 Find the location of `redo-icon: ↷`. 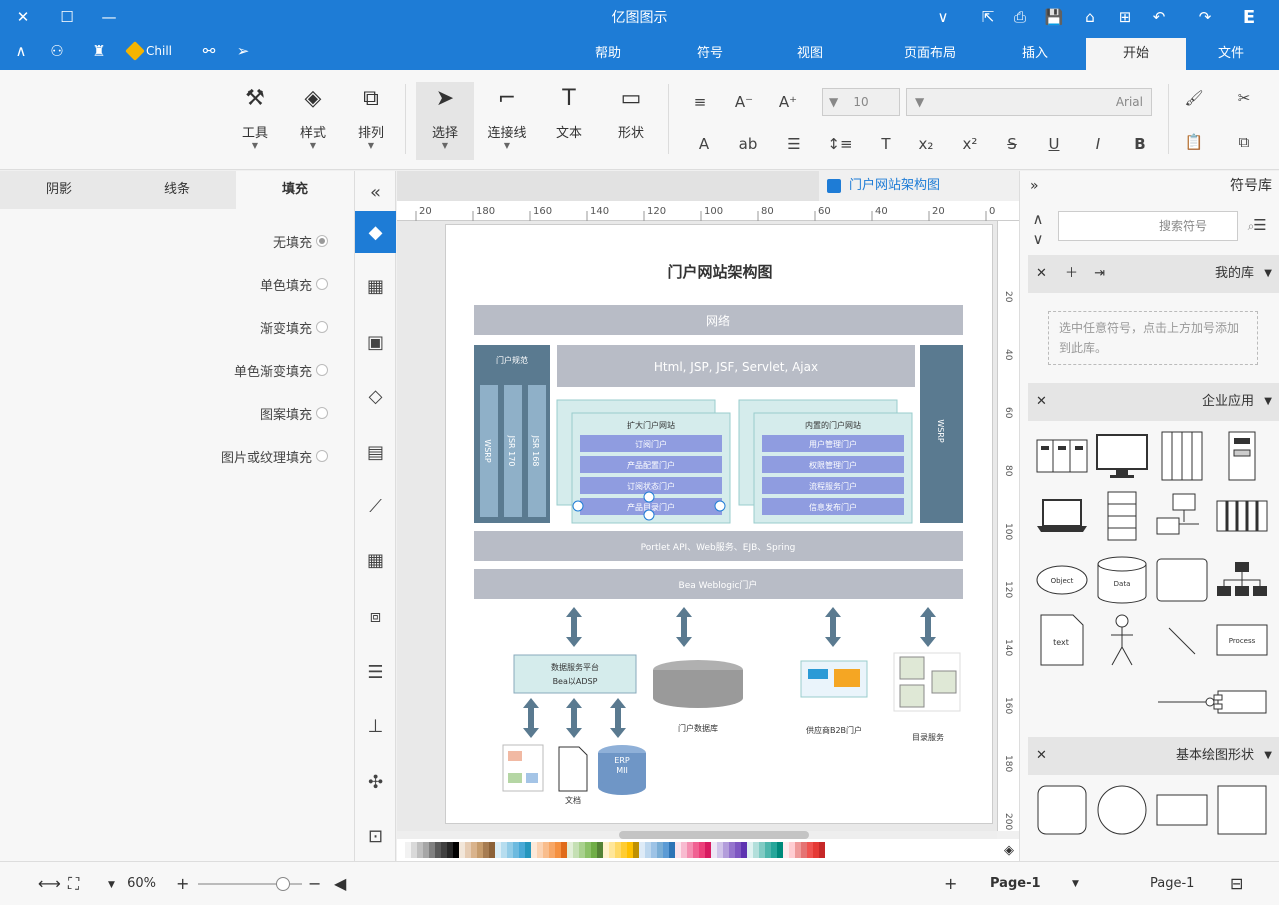

redo-icon: ↷ is located at coordinates (1205, 17).